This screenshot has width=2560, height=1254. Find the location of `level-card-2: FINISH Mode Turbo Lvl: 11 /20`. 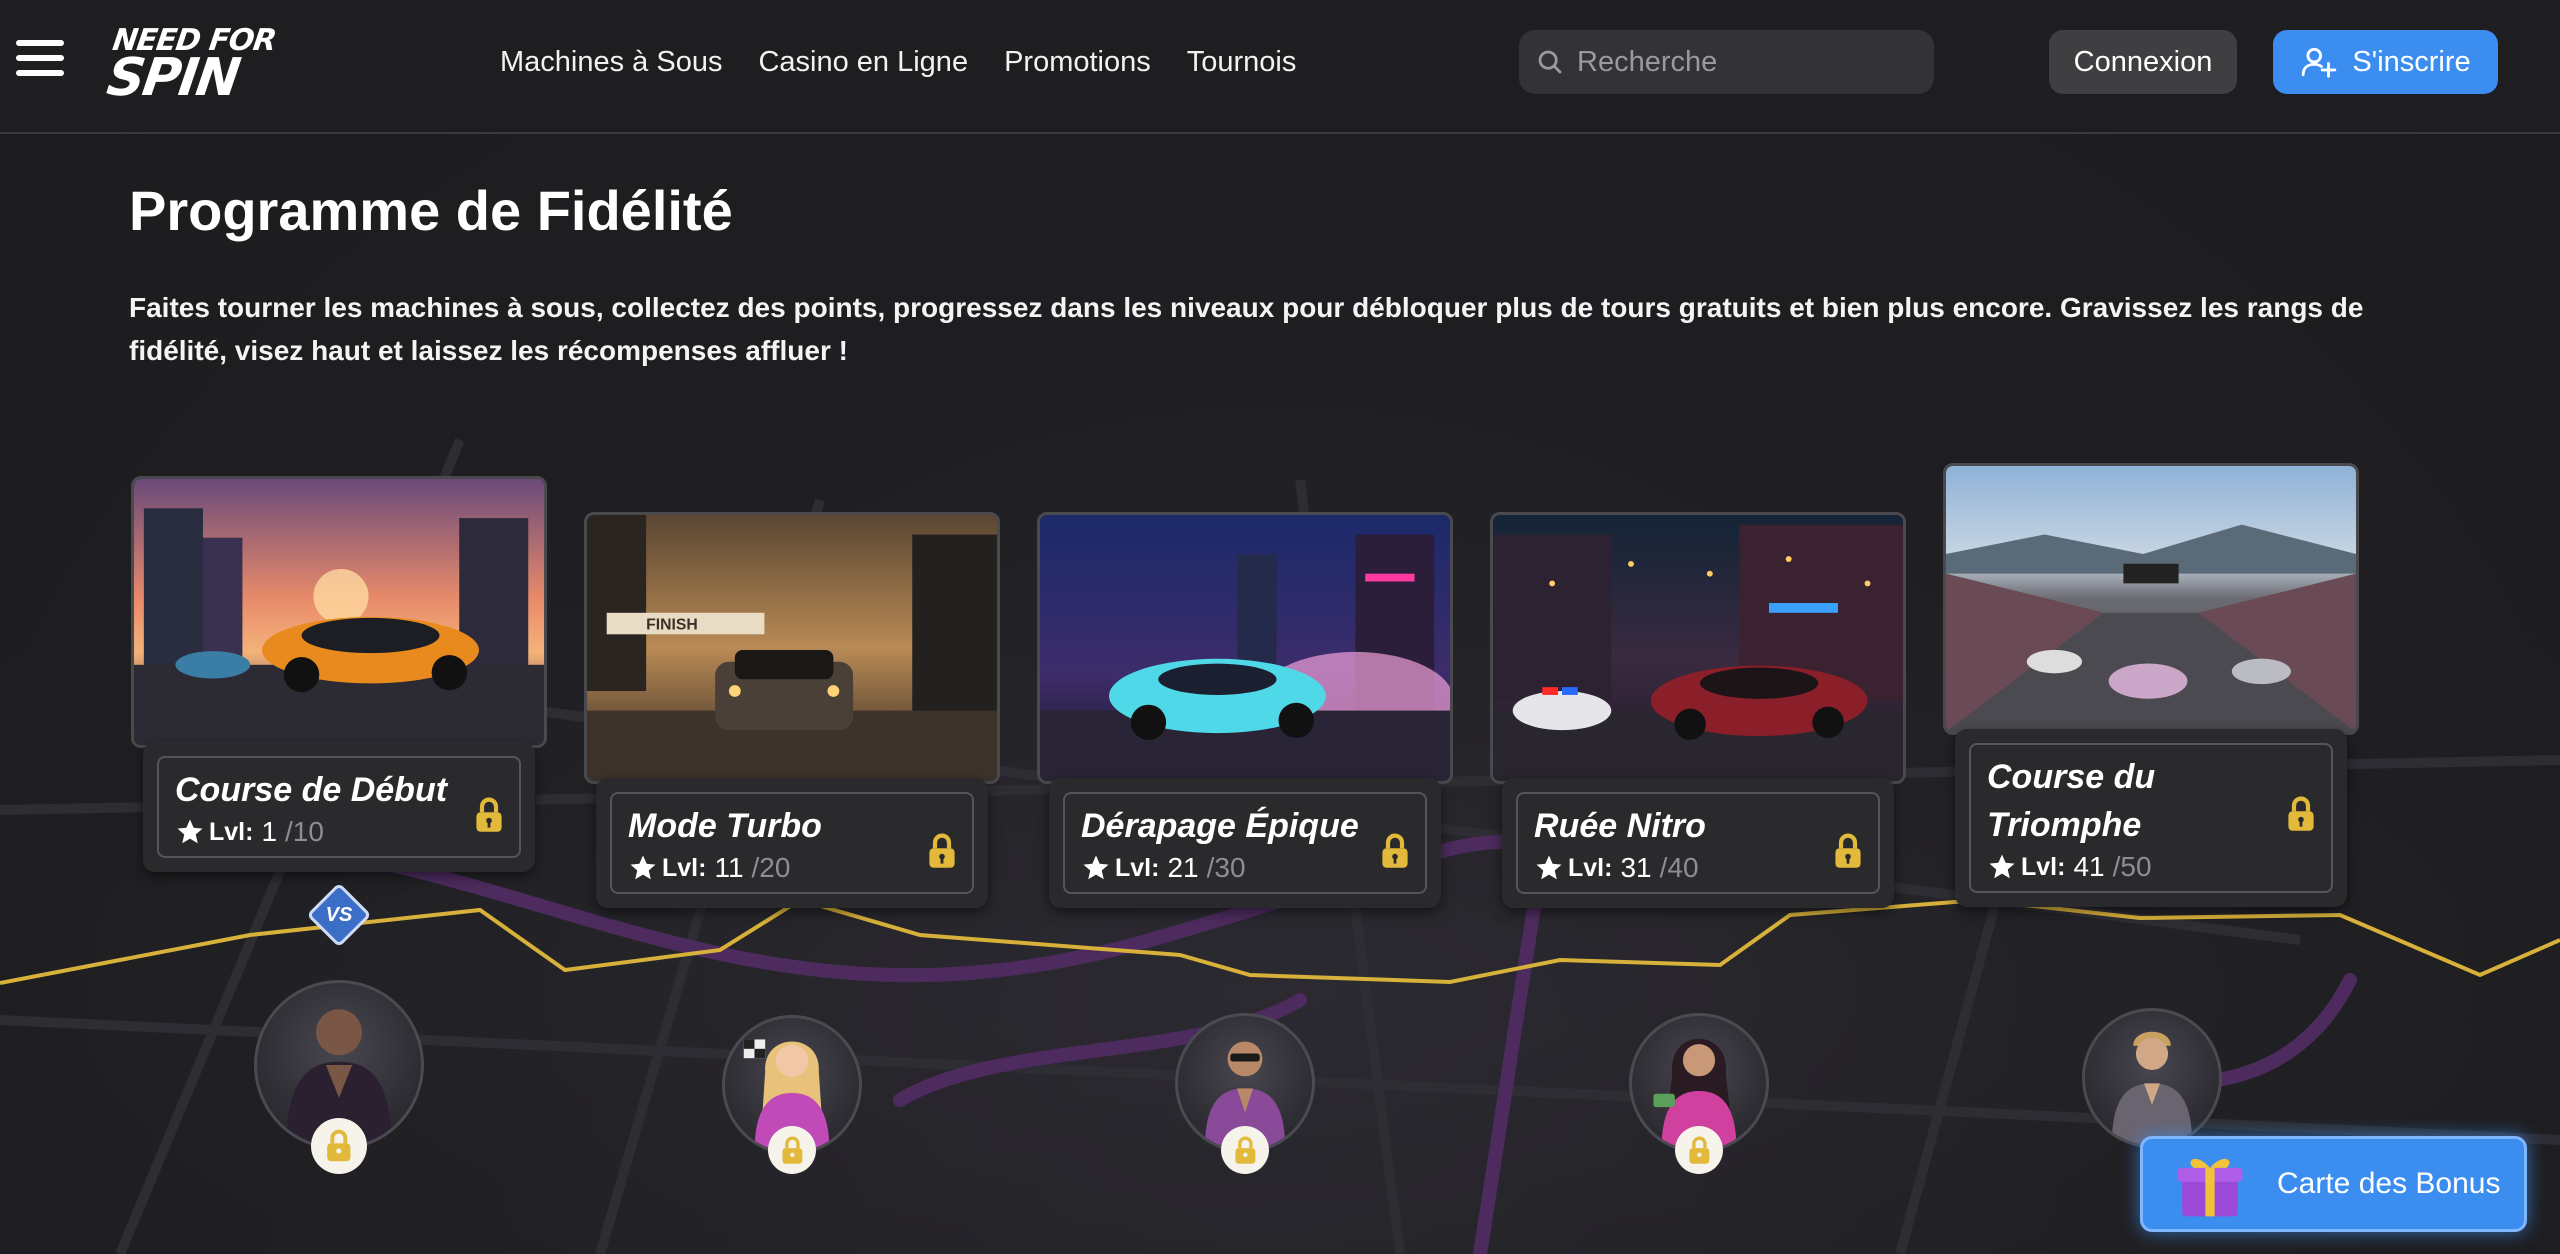

level-card-2: FINISH Mode Turbo Lvl: 11 /20 is located at coordinates (792, 710).